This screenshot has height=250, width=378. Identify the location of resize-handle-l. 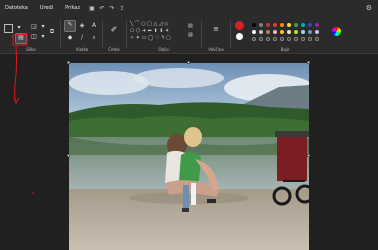
(68, 155).